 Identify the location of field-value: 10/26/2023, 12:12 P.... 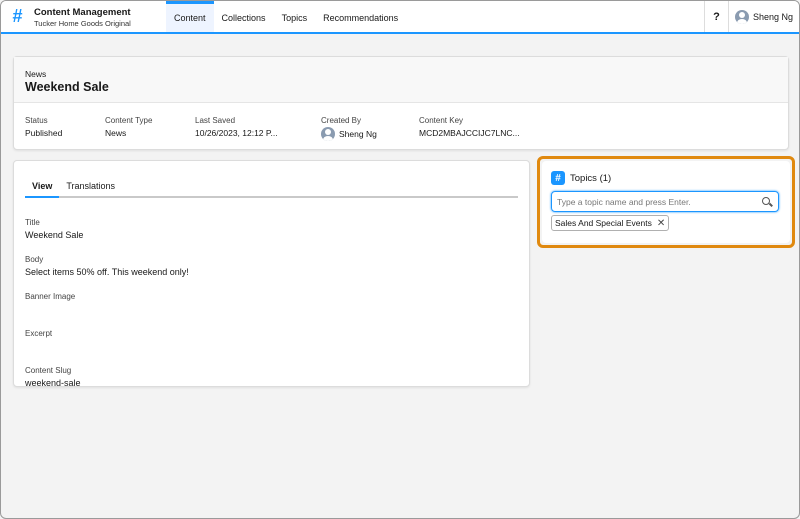
(236, 133).